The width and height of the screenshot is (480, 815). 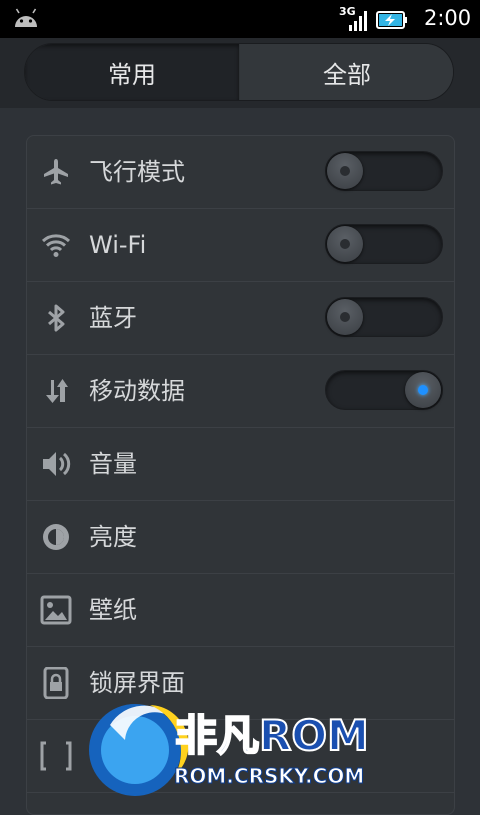 I want to click on volume-icon, so click(x=57, y=464).